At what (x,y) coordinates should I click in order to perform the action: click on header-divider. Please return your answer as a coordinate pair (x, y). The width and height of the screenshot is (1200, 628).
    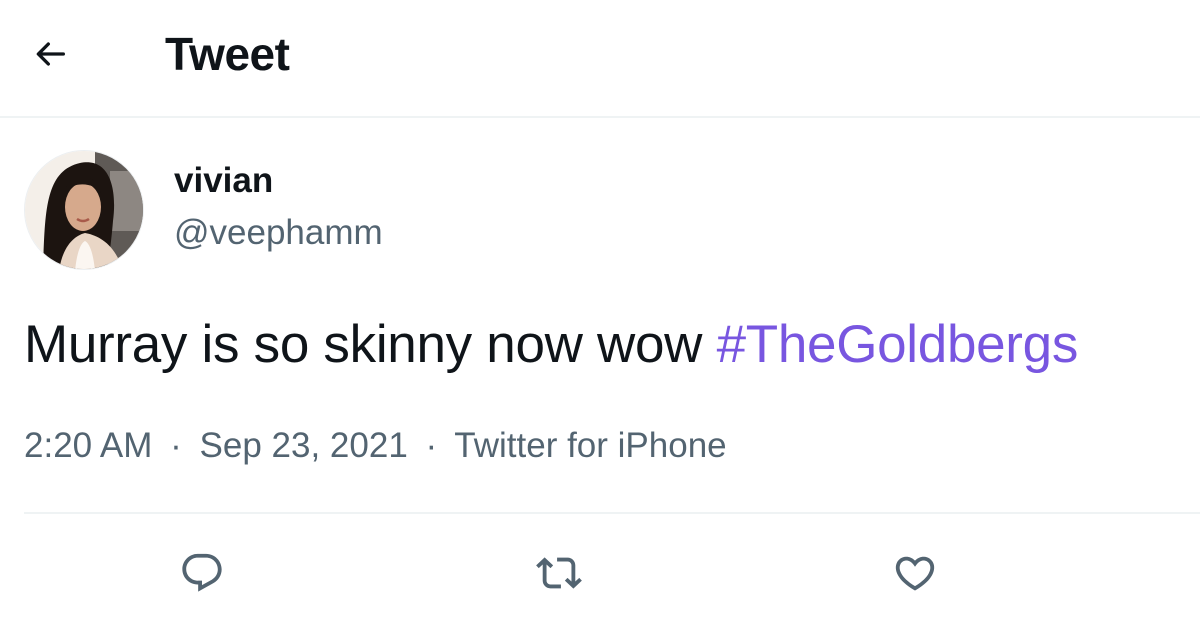
    Looking at the image, I should click on (600, 117).